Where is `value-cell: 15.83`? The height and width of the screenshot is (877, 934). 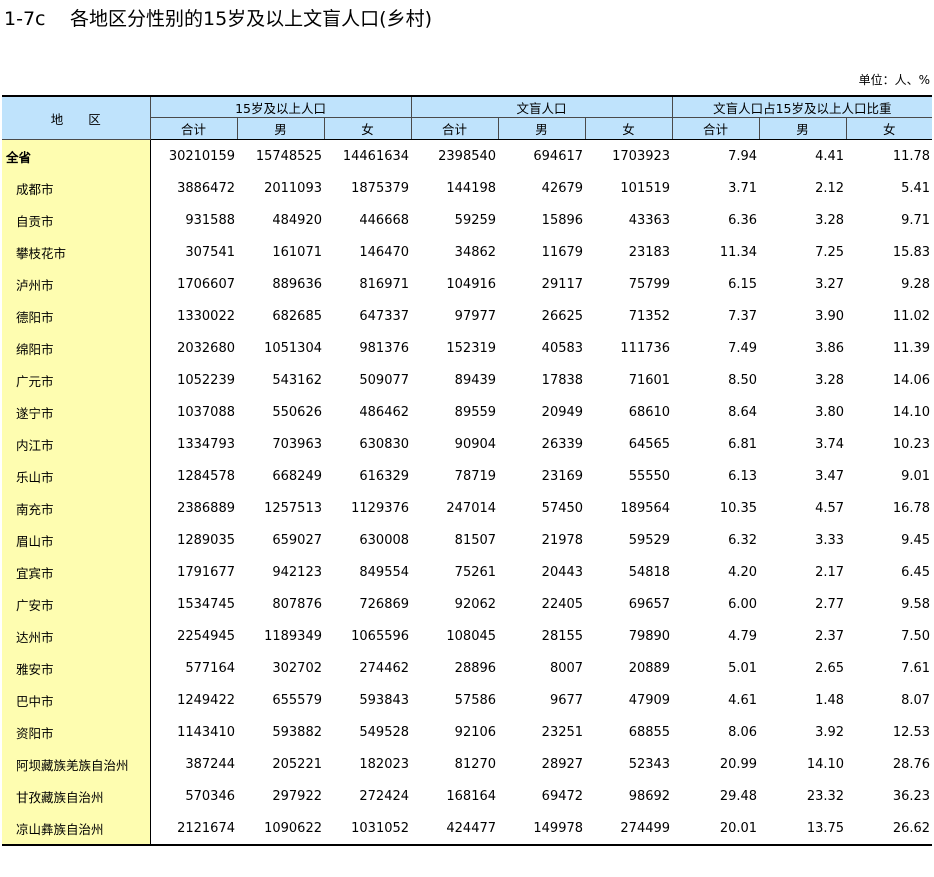 value-cell: 15.83 is located at coordinates (911, 252).